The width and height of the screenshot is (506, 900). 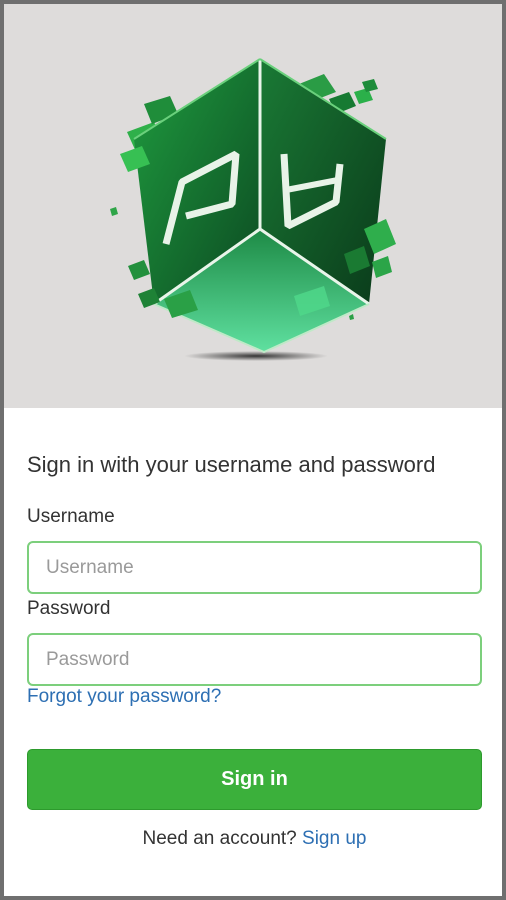 What do you see at coordinates (254, 779) in the screenshot?
I see `sign-in-button: Sign in` at bounding box center [254, 779].